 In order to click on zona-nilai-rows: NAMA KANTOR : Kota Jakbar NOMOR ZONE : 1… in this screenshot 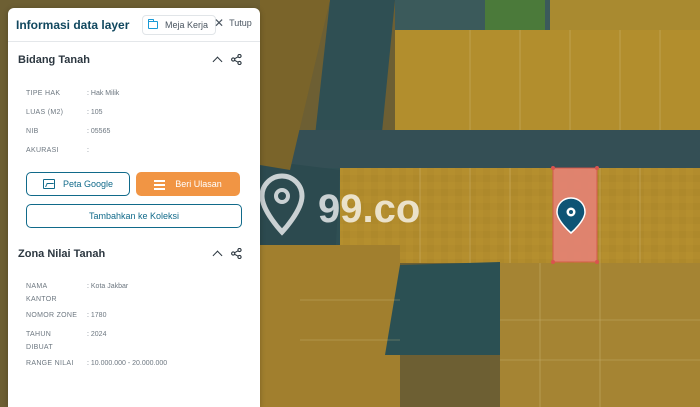, I will do `click(134, 328)`.